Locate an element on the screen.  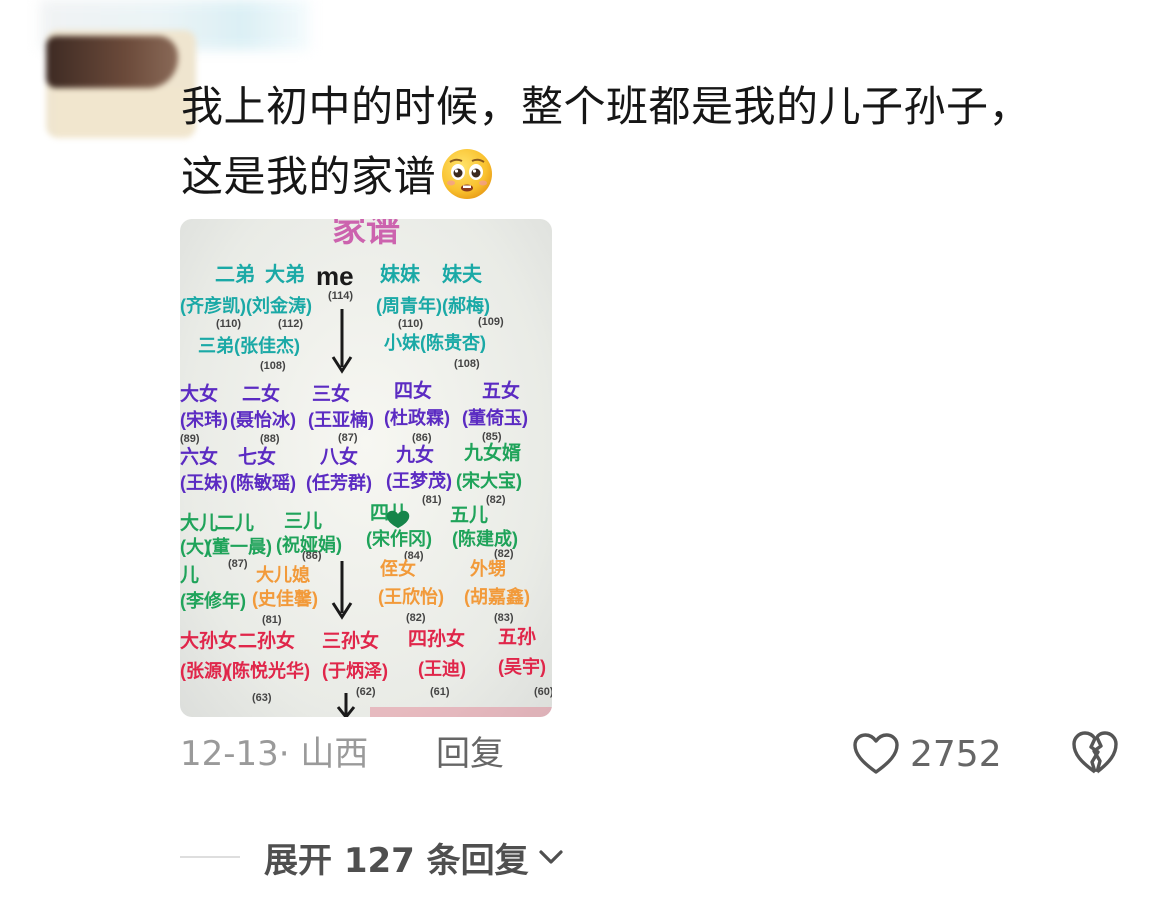
pleading-face-emoji is located at coordinates (467, 174).